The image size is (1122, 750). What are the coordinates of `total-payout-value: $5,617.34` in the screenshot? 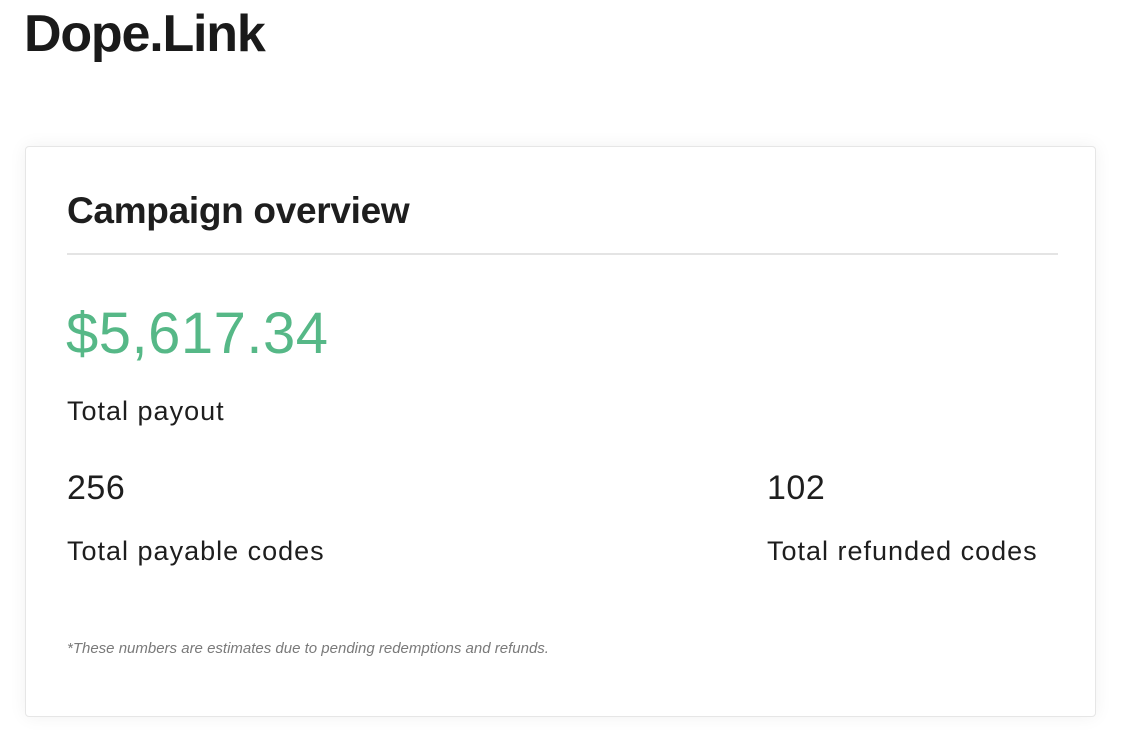 It's located at (197, 333).